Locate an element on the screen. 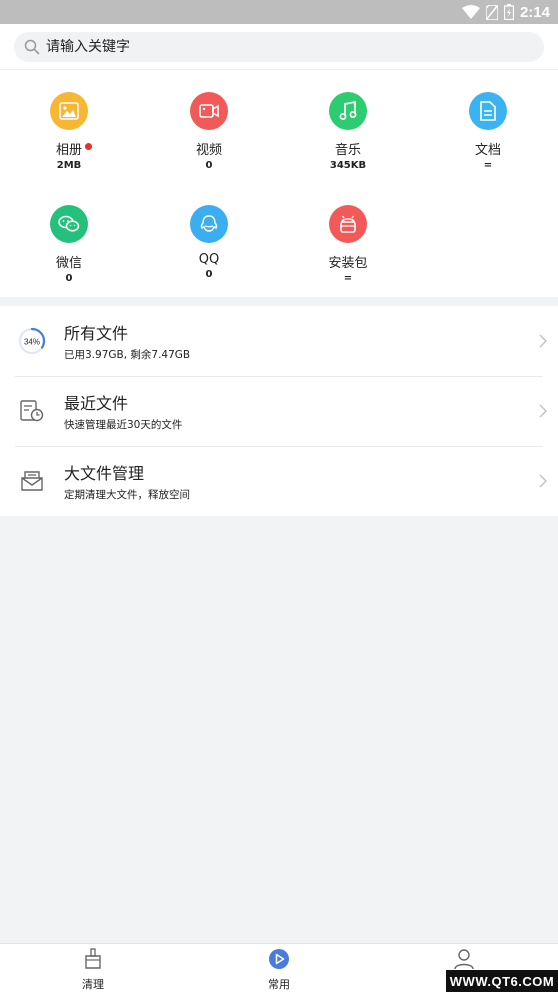 This screenshot has height=992, width=558. category-qq: QQ 0 is located at coordinates (209, 242).